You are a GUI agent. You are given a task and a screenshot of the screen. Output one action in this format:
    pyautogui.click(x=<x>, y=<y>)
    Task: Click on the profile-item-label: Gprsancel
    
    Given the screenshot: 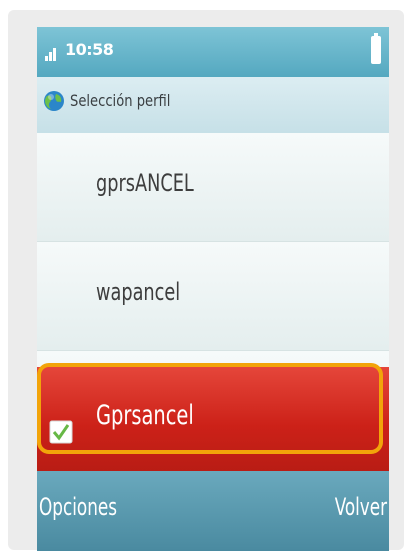 What is the action you would take?
    pyautogui.click(x=145, y=415)
    